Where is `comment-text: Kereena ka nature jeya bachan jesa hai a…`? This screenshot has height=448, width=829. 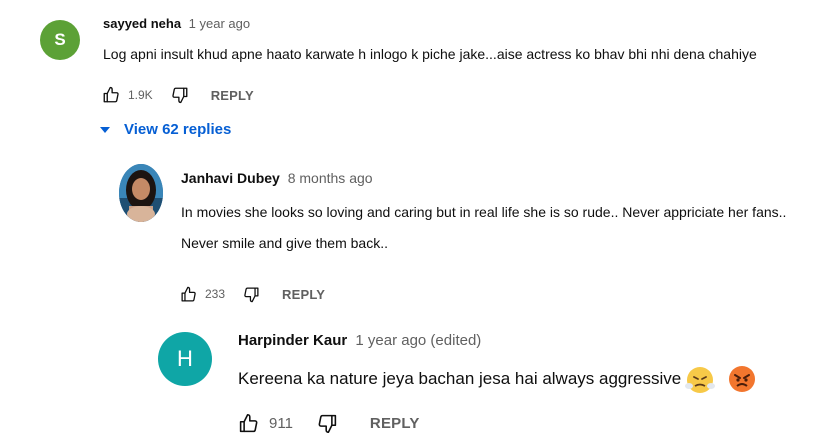 comment-text: Kereena ka nature jeya bachan jesa hai a… is located at coordinates (497, 379).